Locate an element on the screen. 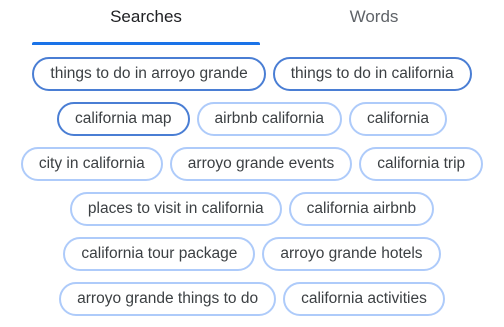 This screenshot has height=327, width=504. search-chip: arroyo grande events is located at coordinates (261, 164).